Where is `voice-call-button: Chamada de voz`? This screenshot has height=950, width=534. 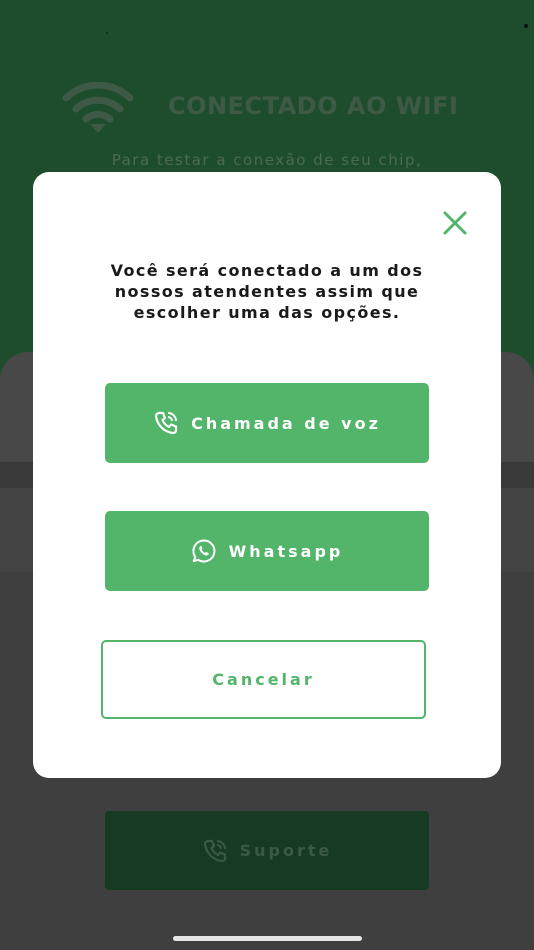
voice-call-button: Chamada de voz is located at coordinates (267, 423).